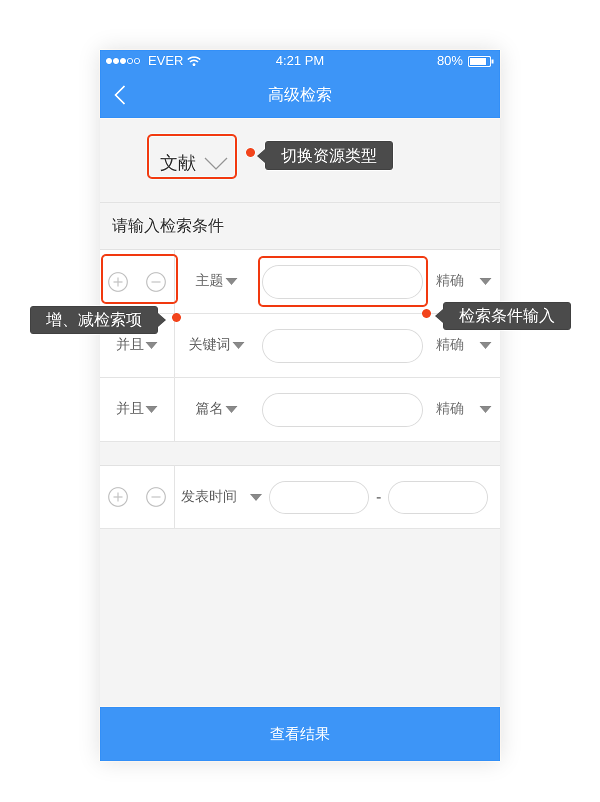 This screenshot has height=802, width=600. I want to click on resource-type-dropdown: 文献, so click(194, 163).